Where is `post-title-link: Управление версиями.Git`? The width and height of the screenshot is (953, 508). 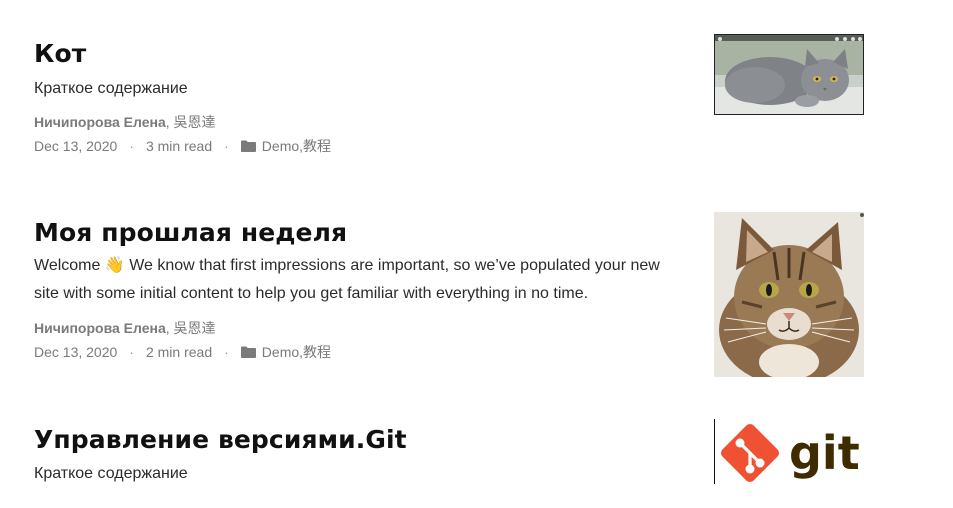 post-title-link: Управление версиями.Git is located at coordinates (364, 440).